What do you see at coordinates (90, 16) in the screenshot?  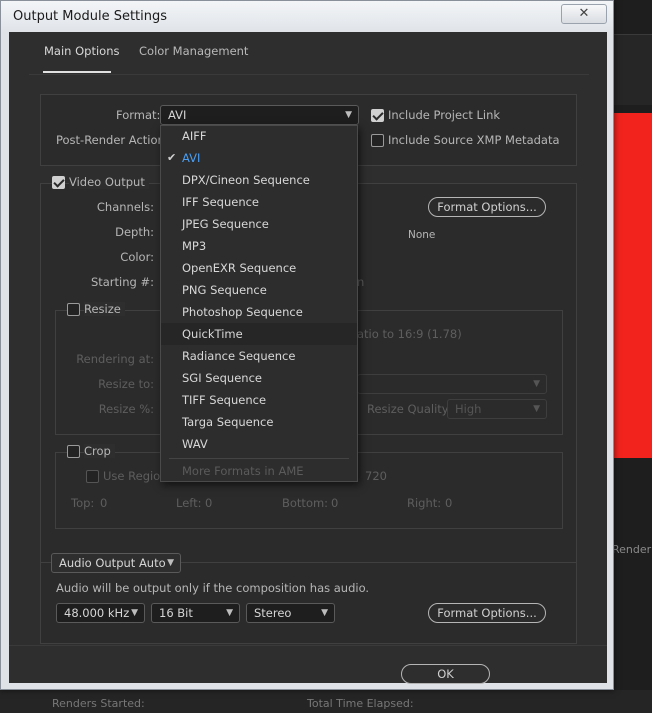 I see `dialog-title: Output Module Settings` at bounding box center [90, 16].